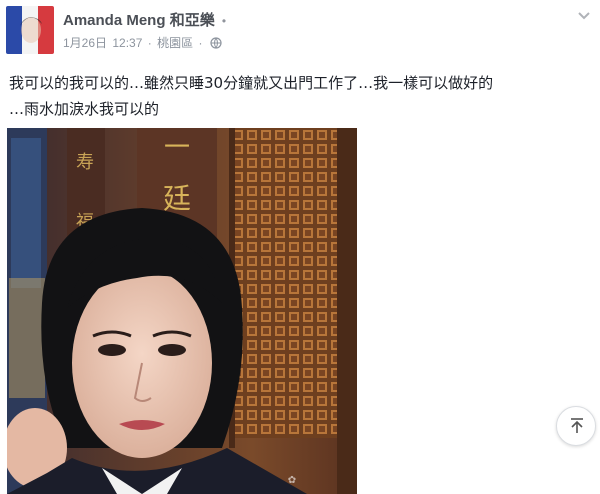 The height and width of the screenshot is (494, 600). I want to click on svg-text: 寿, so click(85, 162).